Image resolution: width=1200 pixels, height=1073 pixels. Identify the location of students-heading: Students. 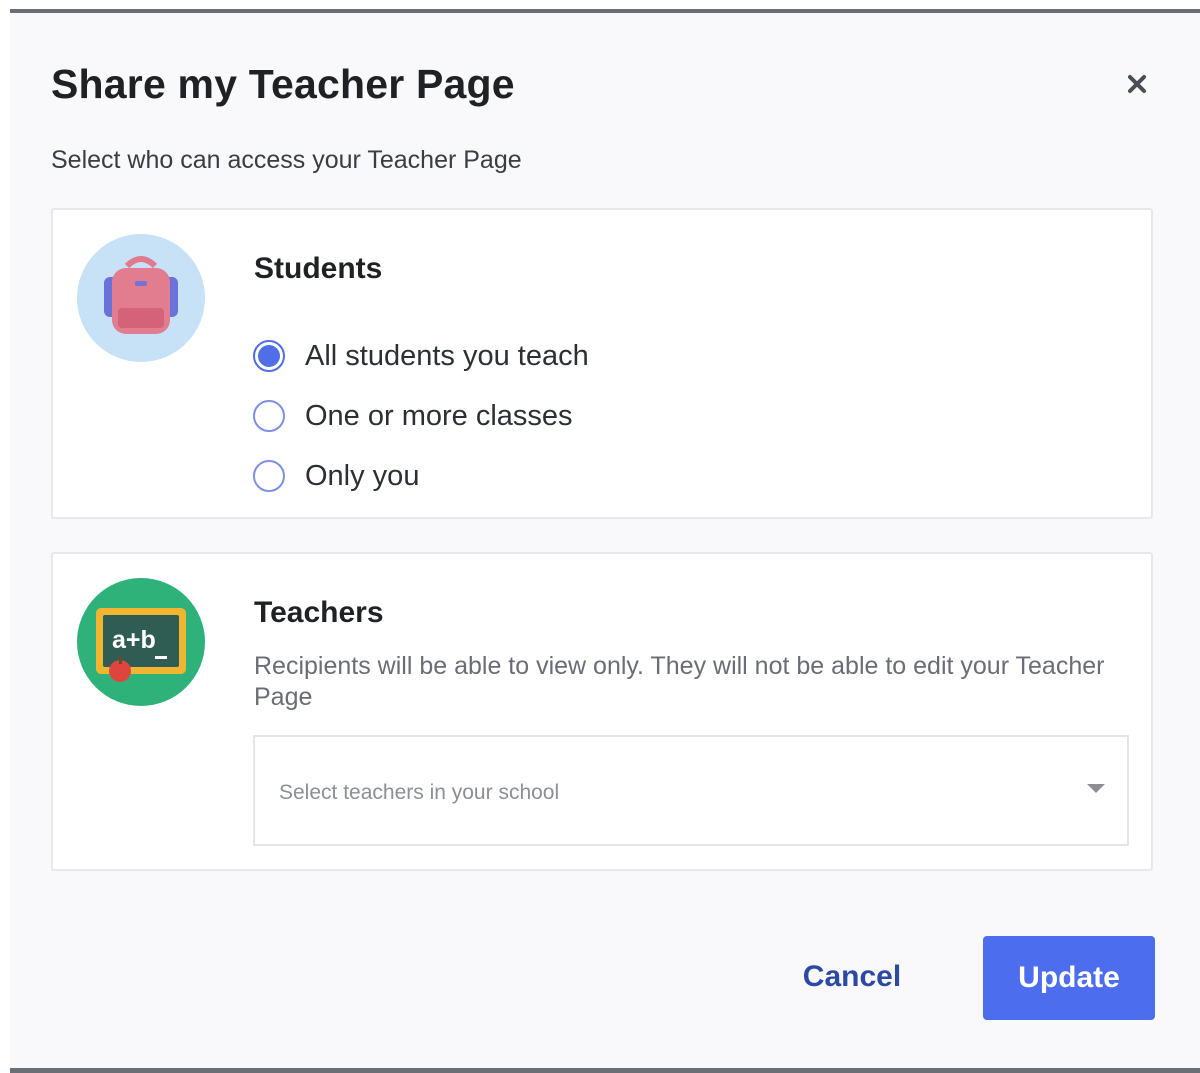
(318, 268).